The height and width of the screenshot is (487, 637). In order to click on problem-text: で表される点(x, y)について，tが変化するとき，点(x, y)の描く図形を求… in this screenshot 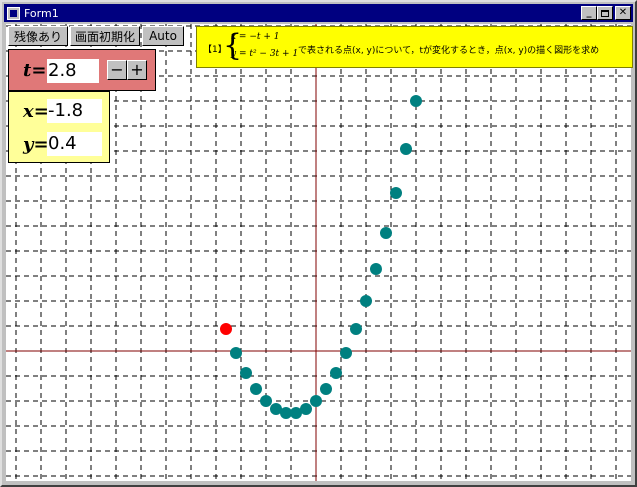, I will do `click(449, 51)`.